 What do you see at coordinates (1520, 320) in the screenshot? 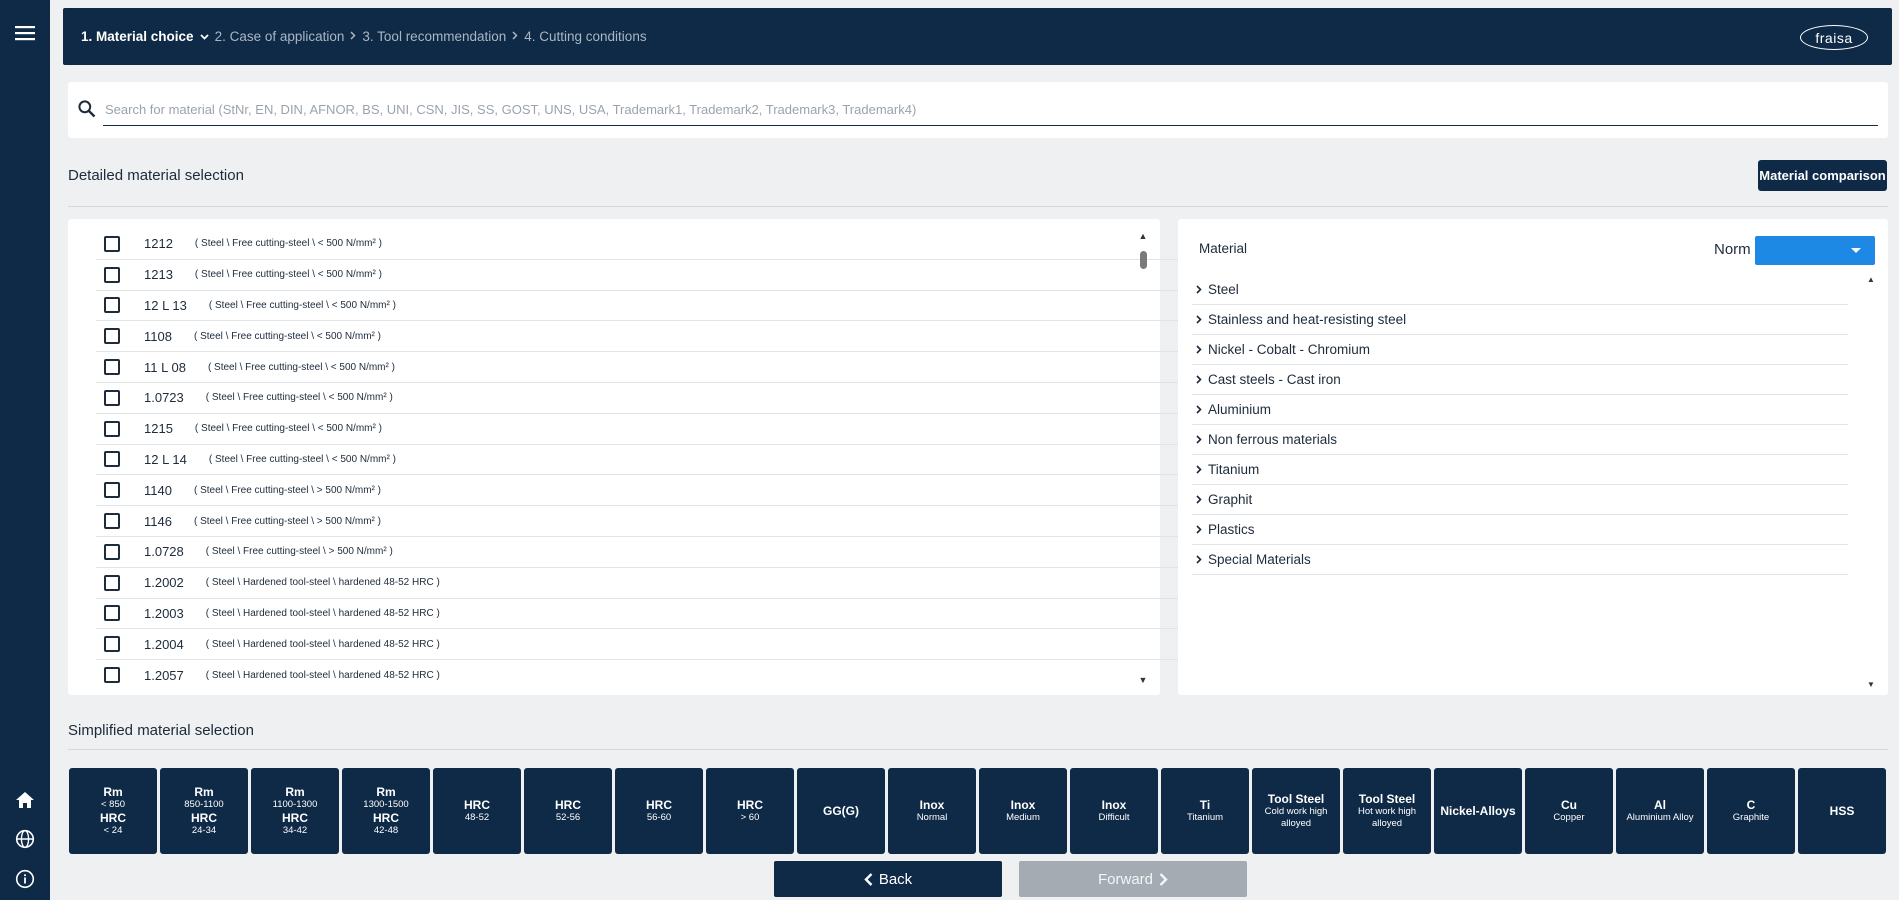
I see `tree-node: Stainless and heat-resisting steel` at bounding box center [1520, 320].